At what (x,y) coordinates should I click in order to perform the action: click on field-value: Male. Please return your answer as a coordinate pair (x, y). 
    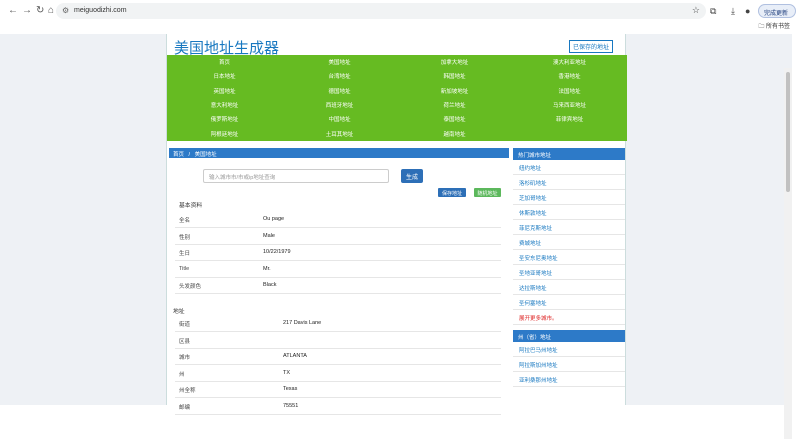
    Looking at the image, I should click on (269, 236).